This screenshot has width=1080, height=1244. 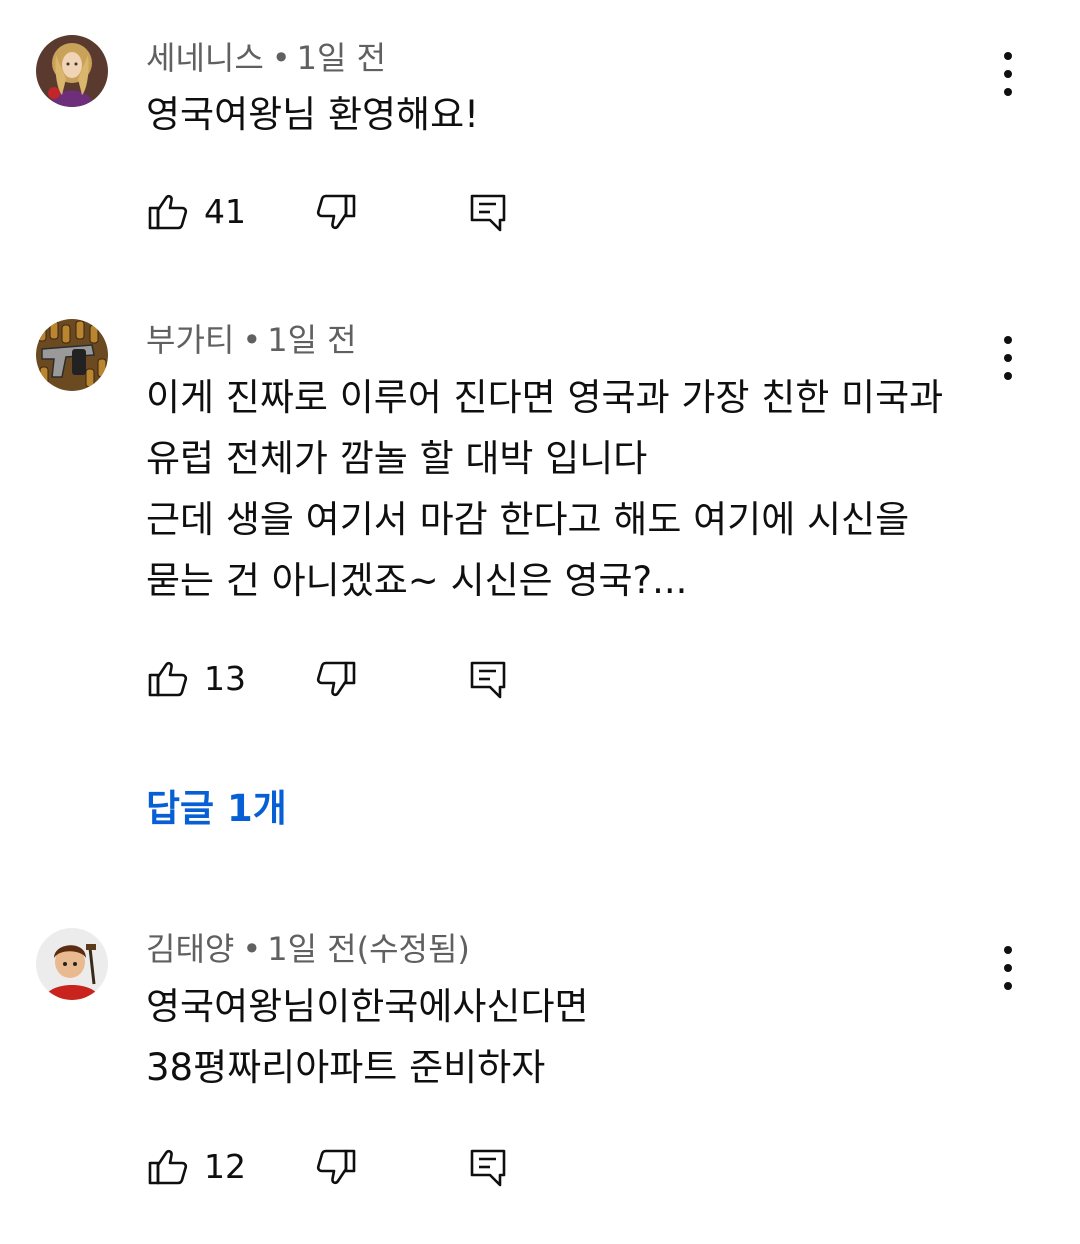 I want to click on avatar-queen-illustration-icon, so click(x=72, y=71).